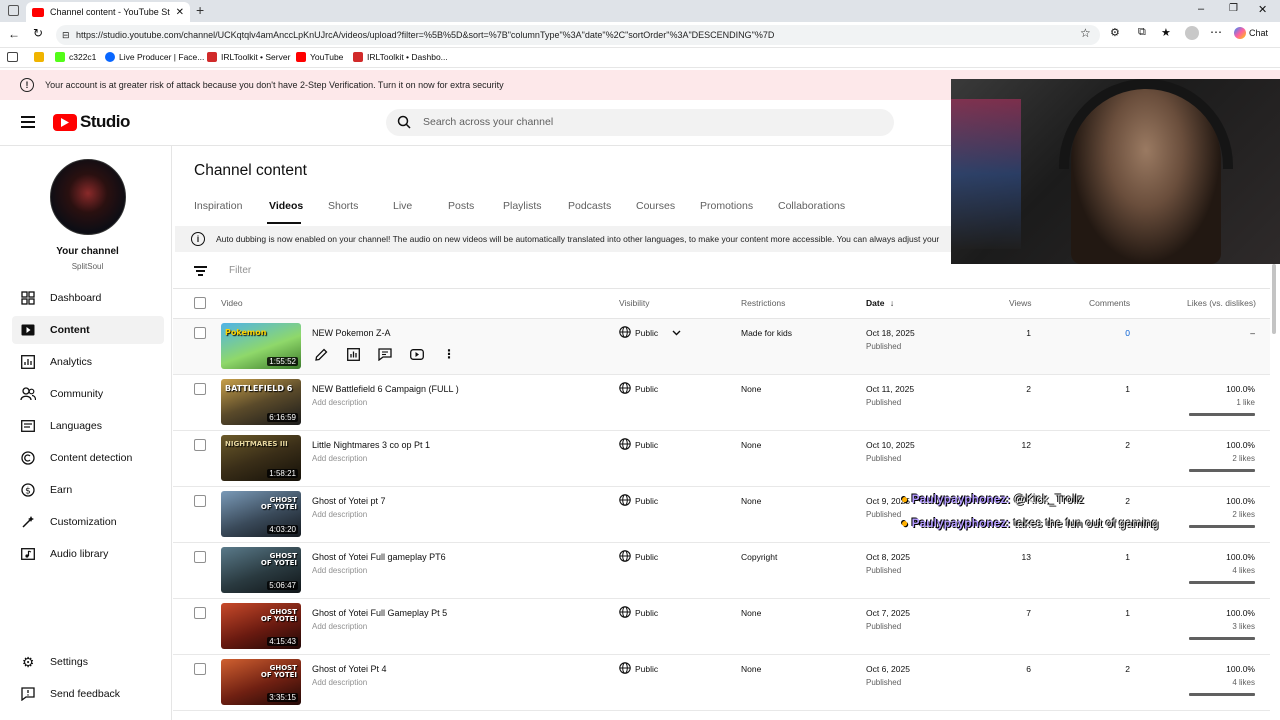  What do you see at coordinates (88, 522) in the screenshot?
I see `sidebar-item-customization: Customization` at bounding box center [88, 522].